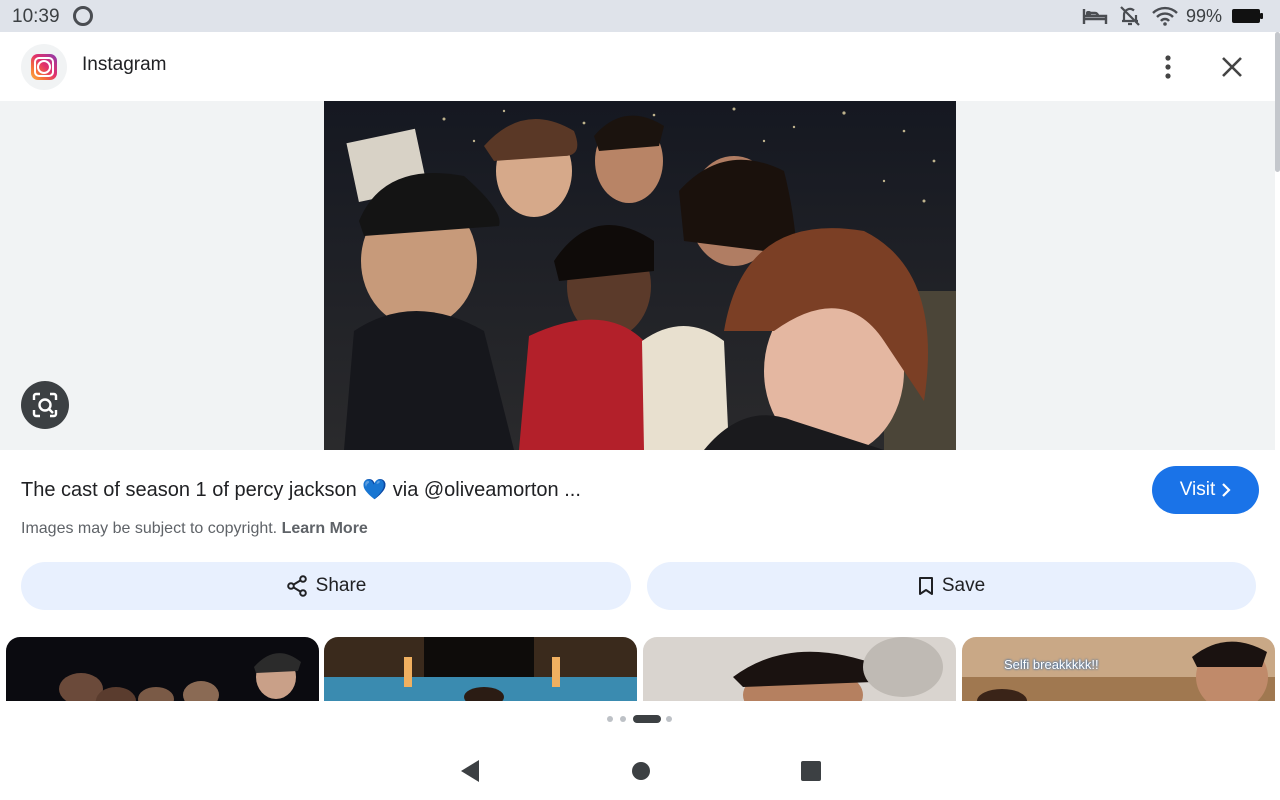 Image resolution: width=1280 pixels, height=800 pixels. What do you see at coordinates (925, 586) in the screenshot?
I see `bookmark-icon` at bounding box center [925, 586].